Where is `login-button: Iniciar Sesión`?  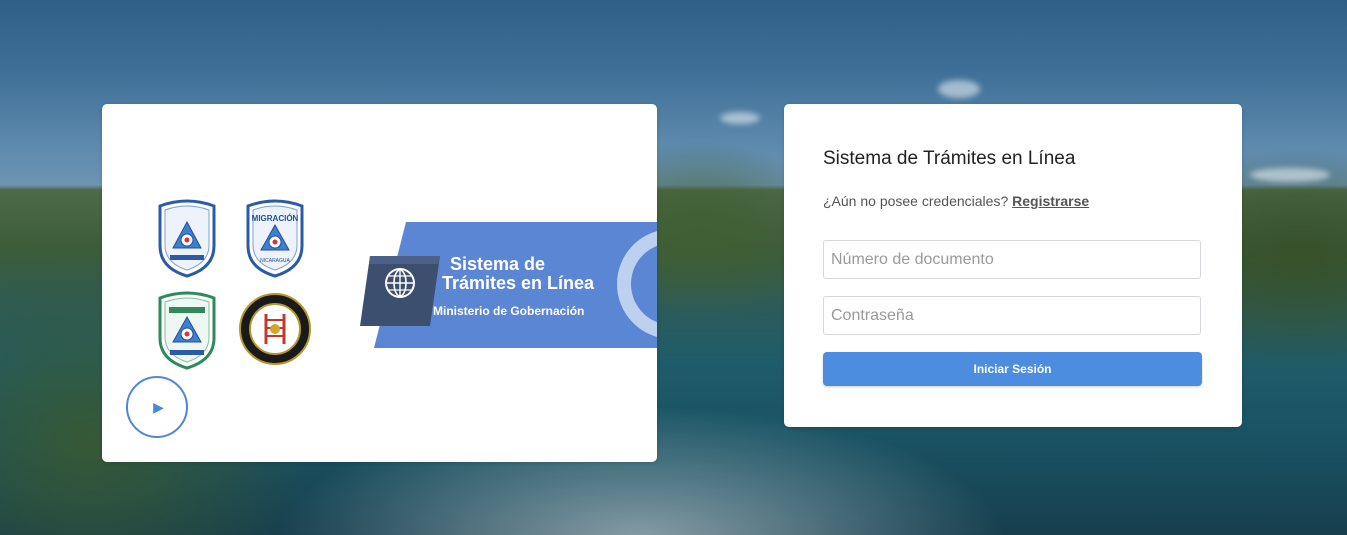
login-button: Iniciar Sesión is located at coordinates (1012, 369).